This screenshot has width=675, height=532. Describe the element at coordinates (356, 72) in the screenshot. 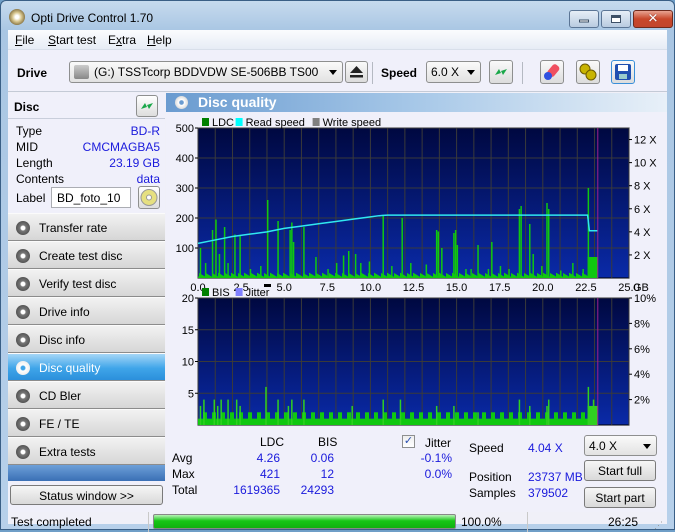

I see `eject-button` at that location.